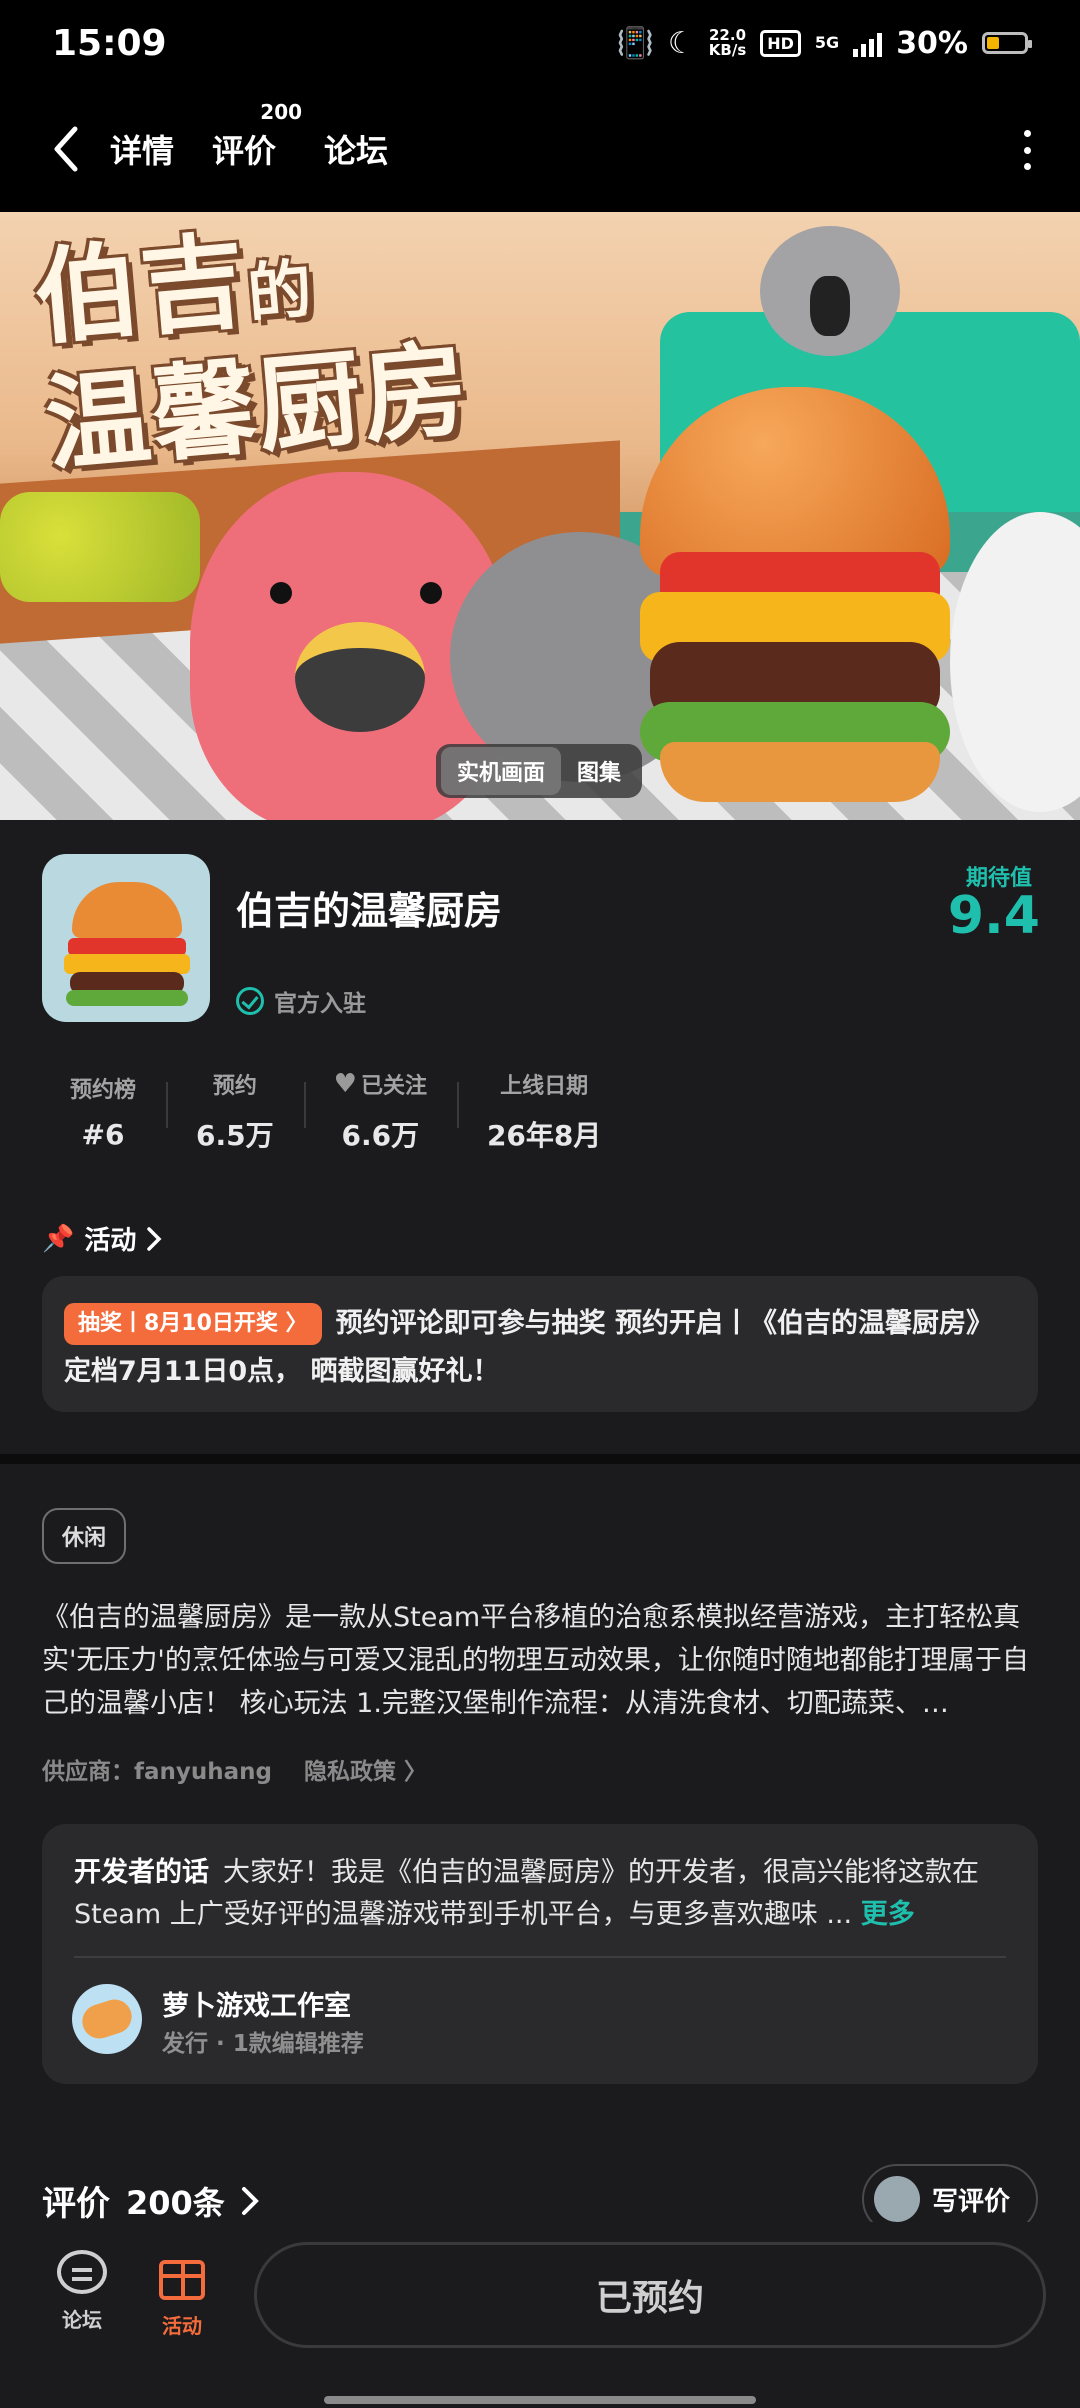  I want to click on section-divider, so click(540, 1459).